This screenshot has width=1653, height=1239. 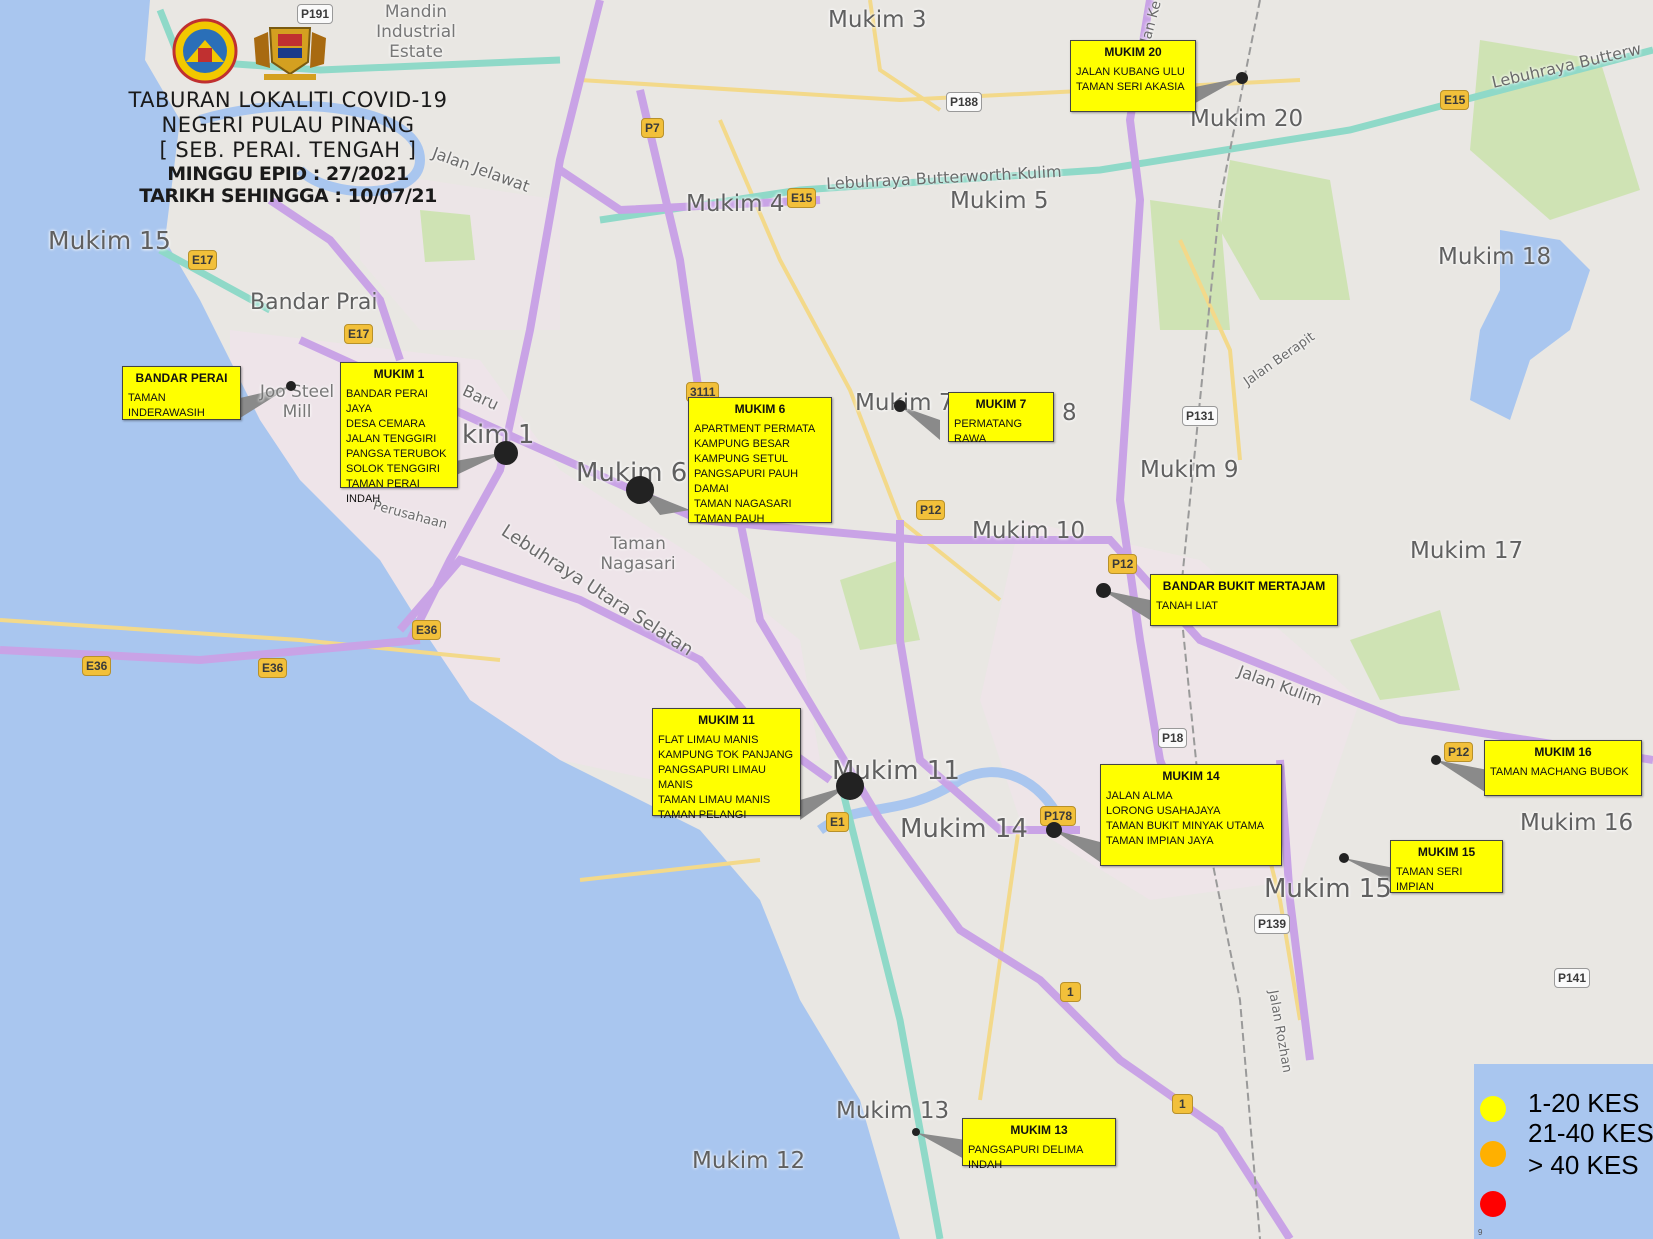 What do you see at coordinates (1583, 1165) in the screenshot?
I see `legend-label-high: > 40 KES` at bounding box center [1583, 1165].